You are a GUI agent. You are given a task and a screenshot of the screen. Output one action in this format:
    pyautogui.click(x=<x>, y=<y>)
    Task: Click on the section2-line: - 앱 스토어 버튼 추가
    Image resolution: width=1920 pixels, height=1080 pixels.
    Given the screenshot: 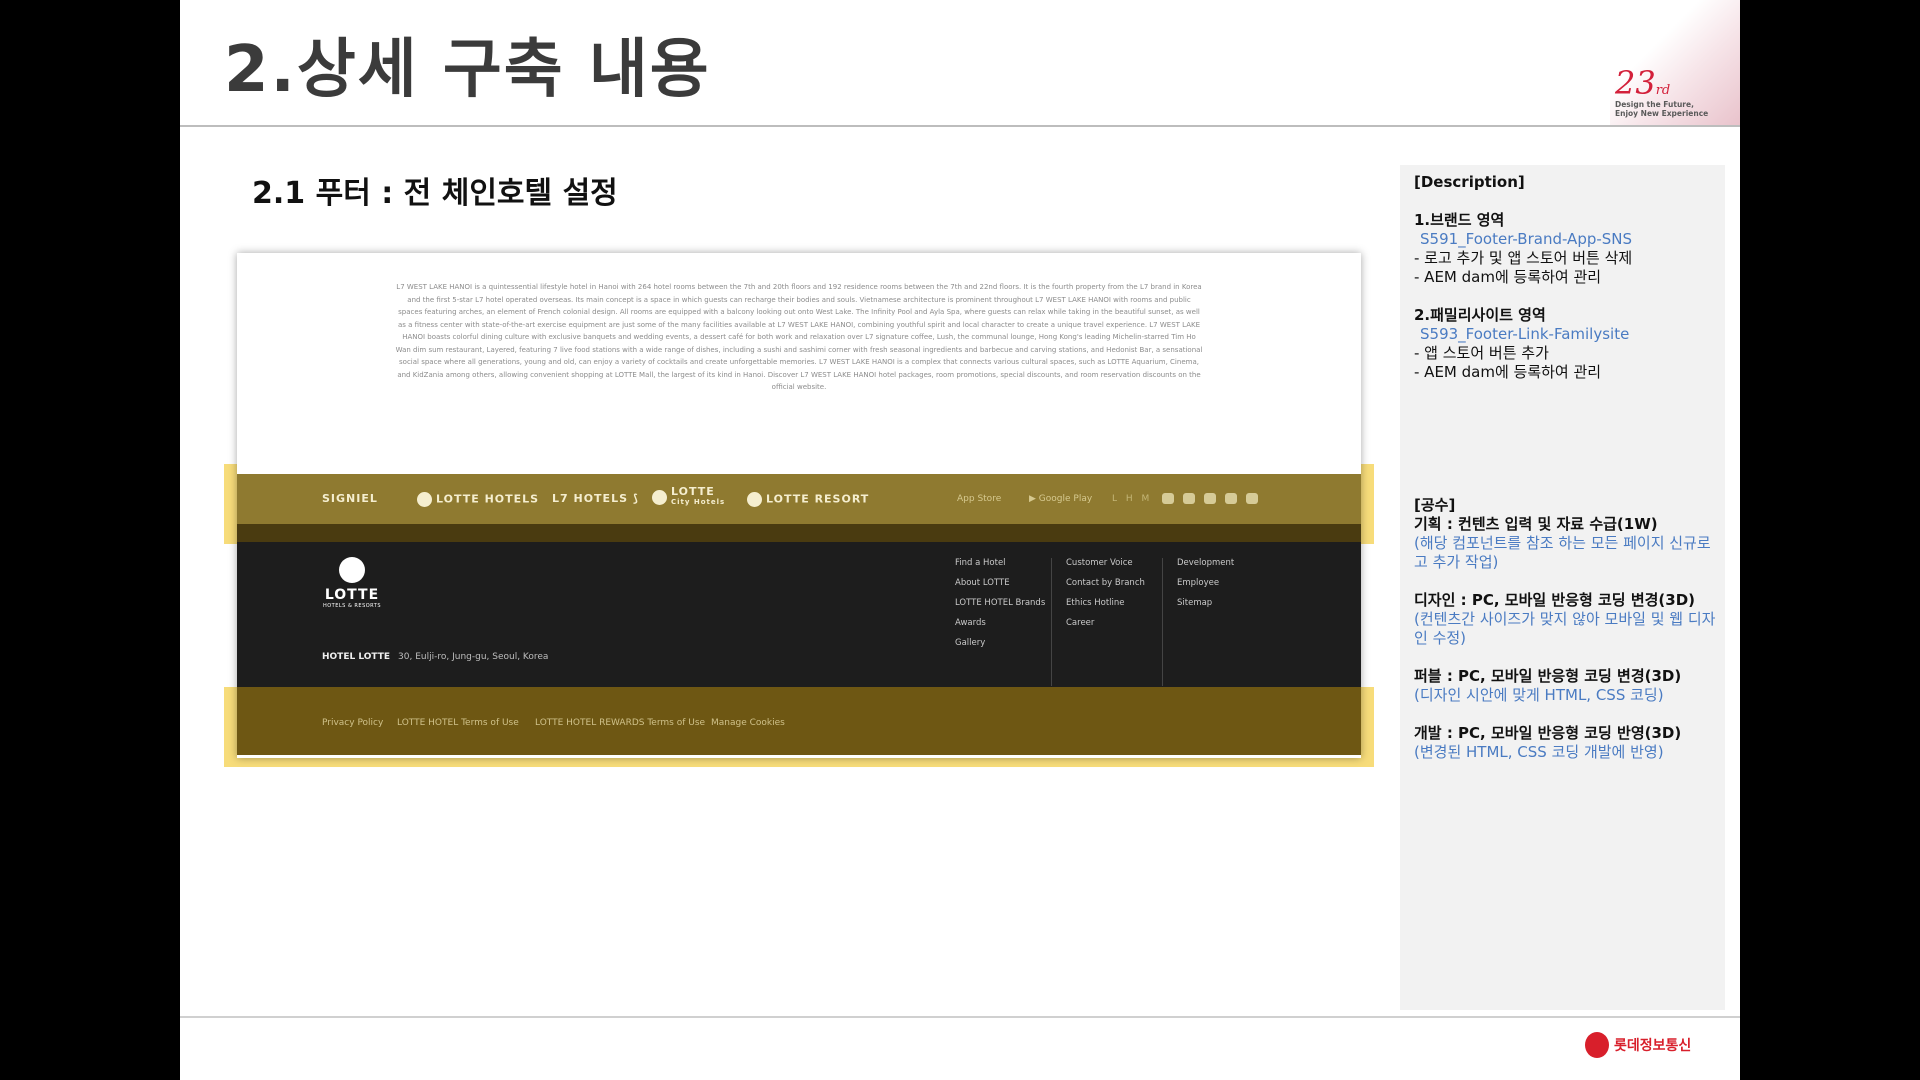 What is the action you would take?
    pyautogui.click(x=1481, y=353)
    